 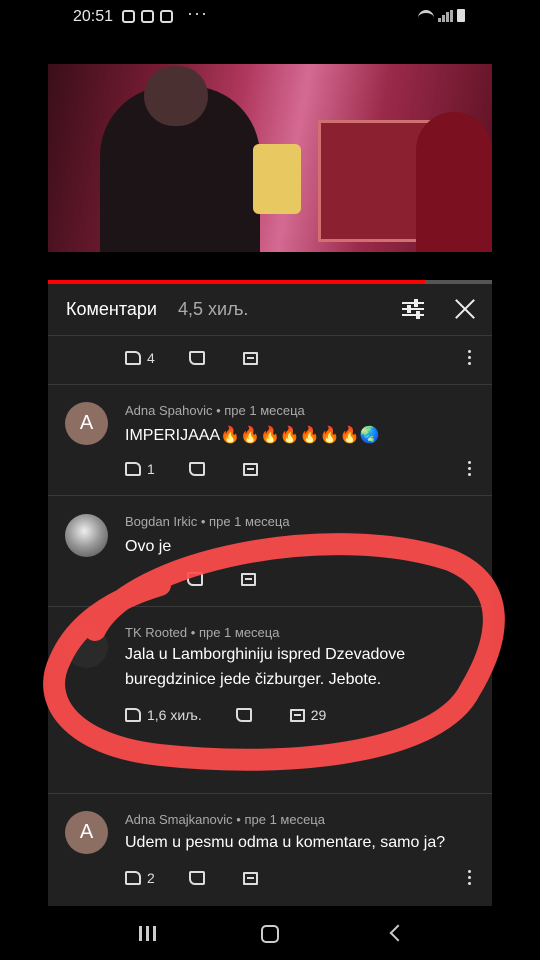 I want to click on like-button: 1, so click(x=140, y=469).